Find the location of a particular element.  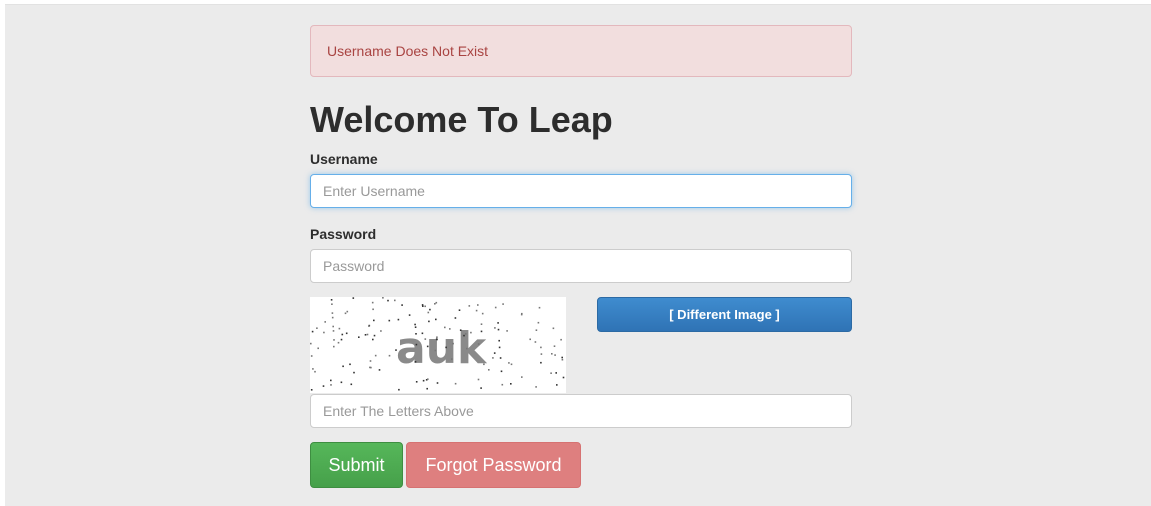

password-label: Password is located at coordinates (343, 234).